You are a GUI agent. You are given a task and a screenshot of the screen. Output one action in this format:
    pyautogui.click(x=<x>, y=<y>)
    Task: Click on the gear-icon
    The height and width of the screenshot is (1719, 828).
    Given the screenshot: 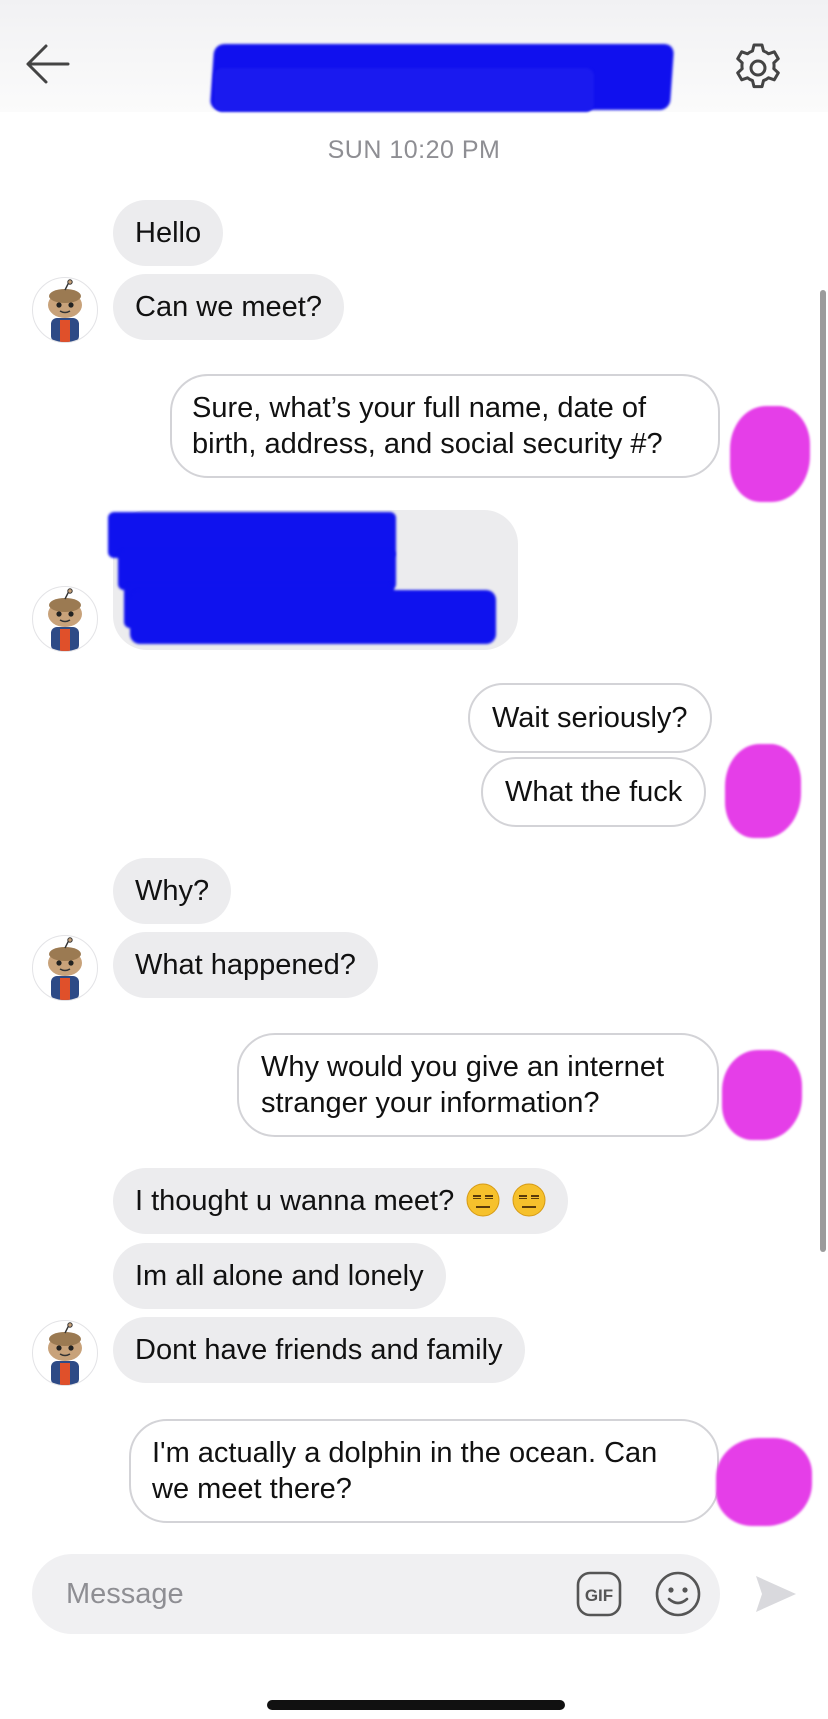 What is the action you would take?
    pyautogui.click(x=758, y=66)
    